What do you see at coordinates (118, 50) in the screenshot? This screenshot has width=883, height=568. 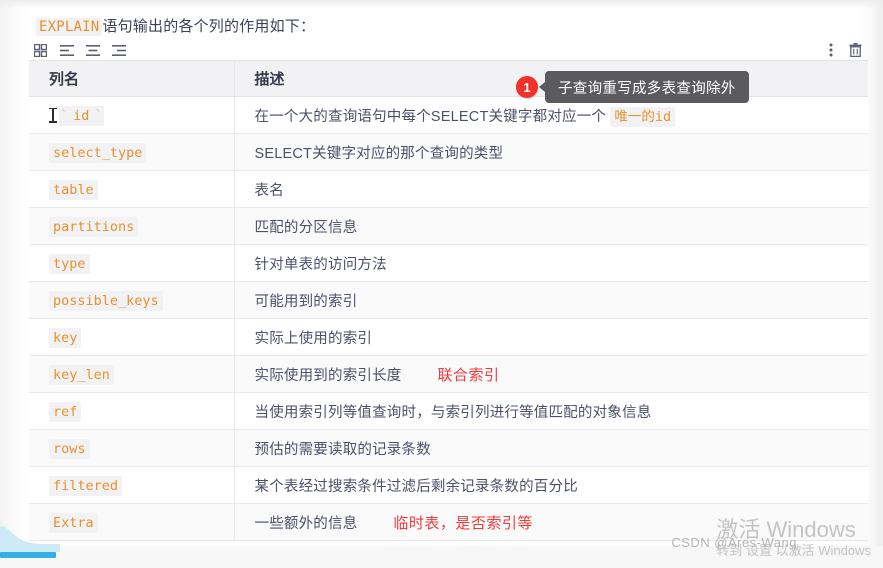 I see `align-right-icon` at bounding box center [118, 50].